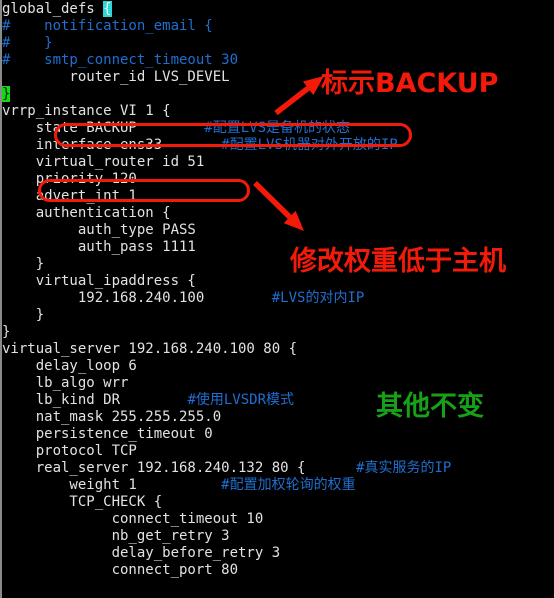  I want to click on code-line: authentication {, so click(278, 213).